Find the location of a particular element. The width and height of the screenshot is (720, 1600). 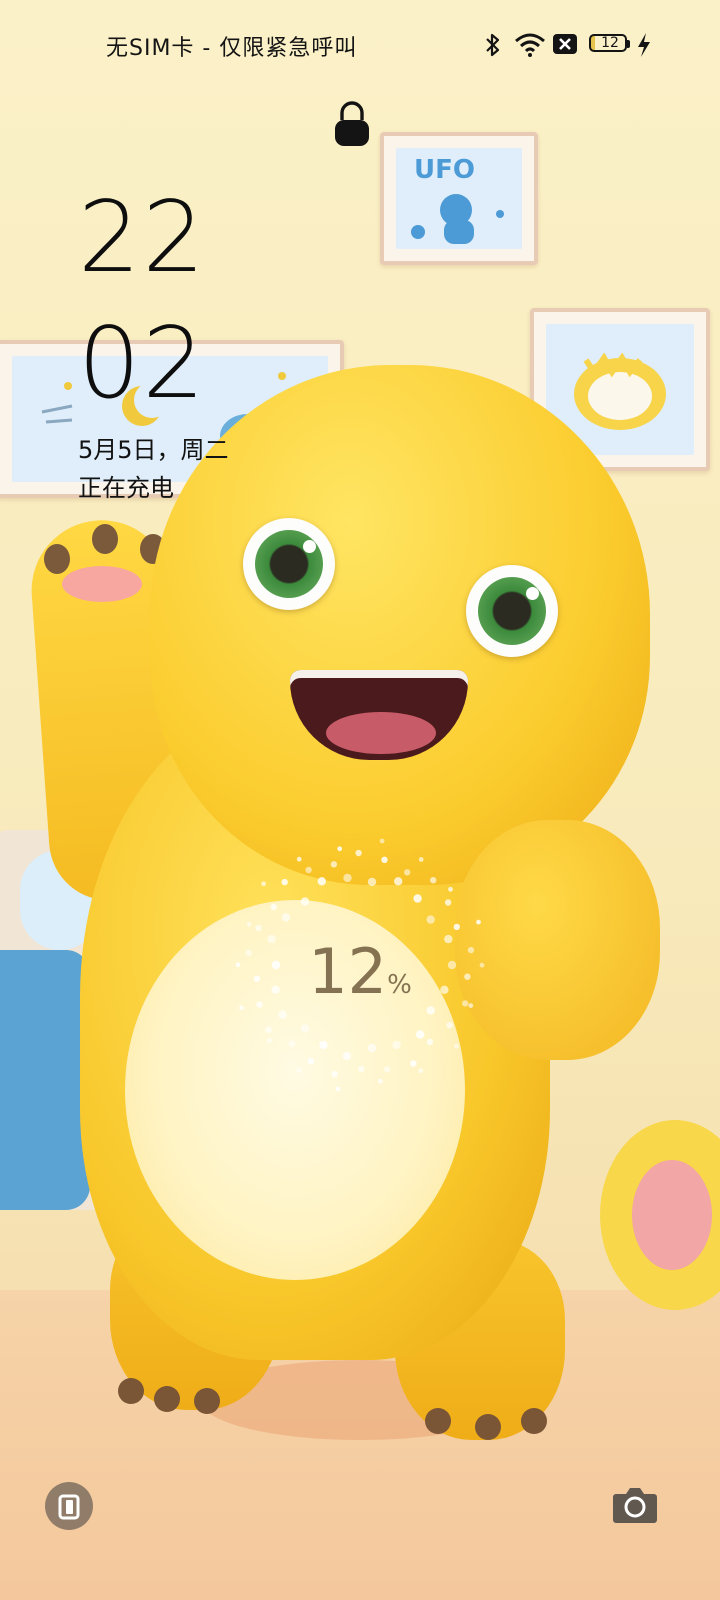

character-right-eye is located at coordinates (512, 611).